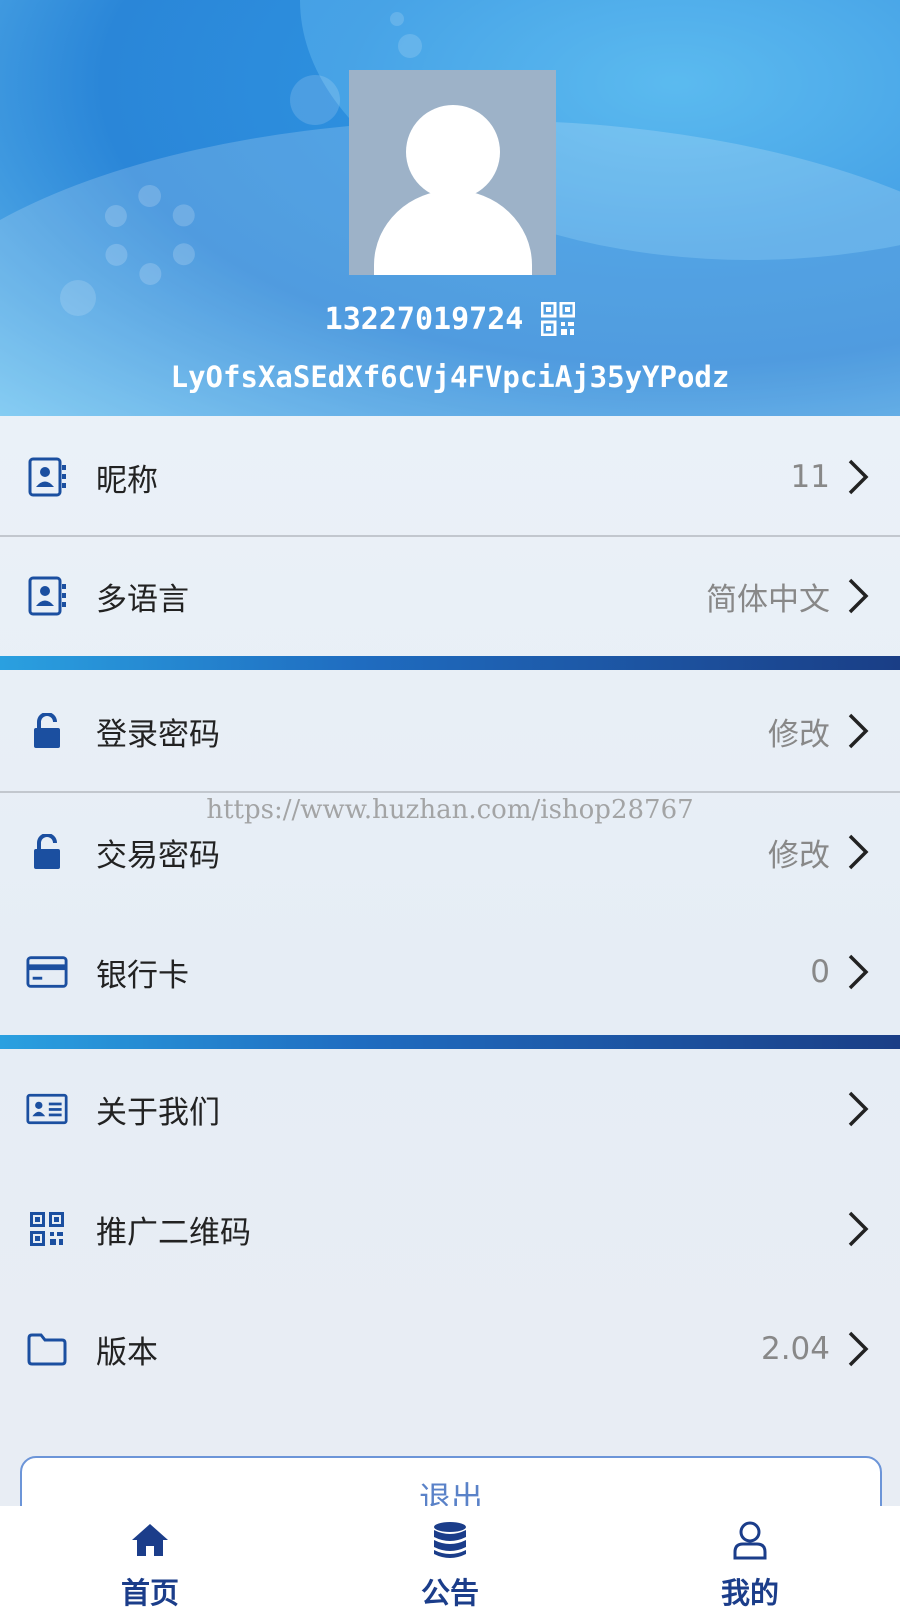 Image resolution: width=900 pixels, height=1619 pixels. What do you see at coordinates (150, 1562) in the screenshot?
I see `tab-home: 首页` at bounding box center [150, 1562].